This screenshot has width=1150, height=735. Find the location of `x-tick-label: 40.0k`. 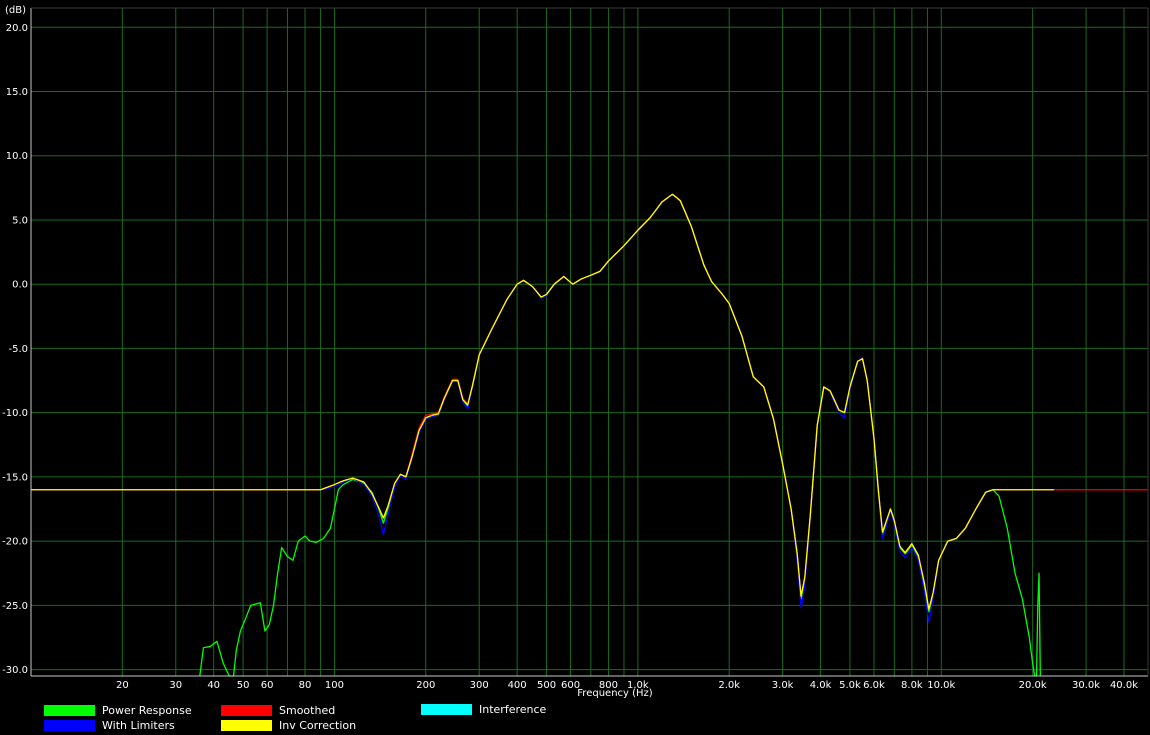

x-tick-label: 40.0k is located at coordinates (1124, 685).